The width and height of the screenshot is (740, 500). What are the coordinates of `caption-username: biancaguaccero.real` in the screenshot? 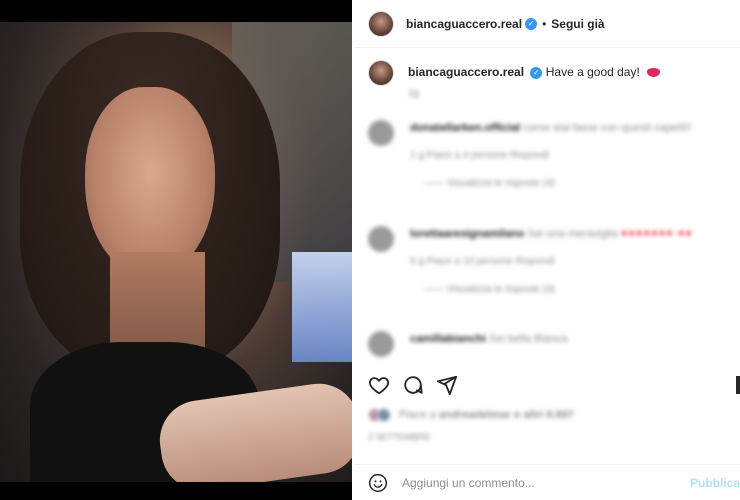 It's located at (466, 72).